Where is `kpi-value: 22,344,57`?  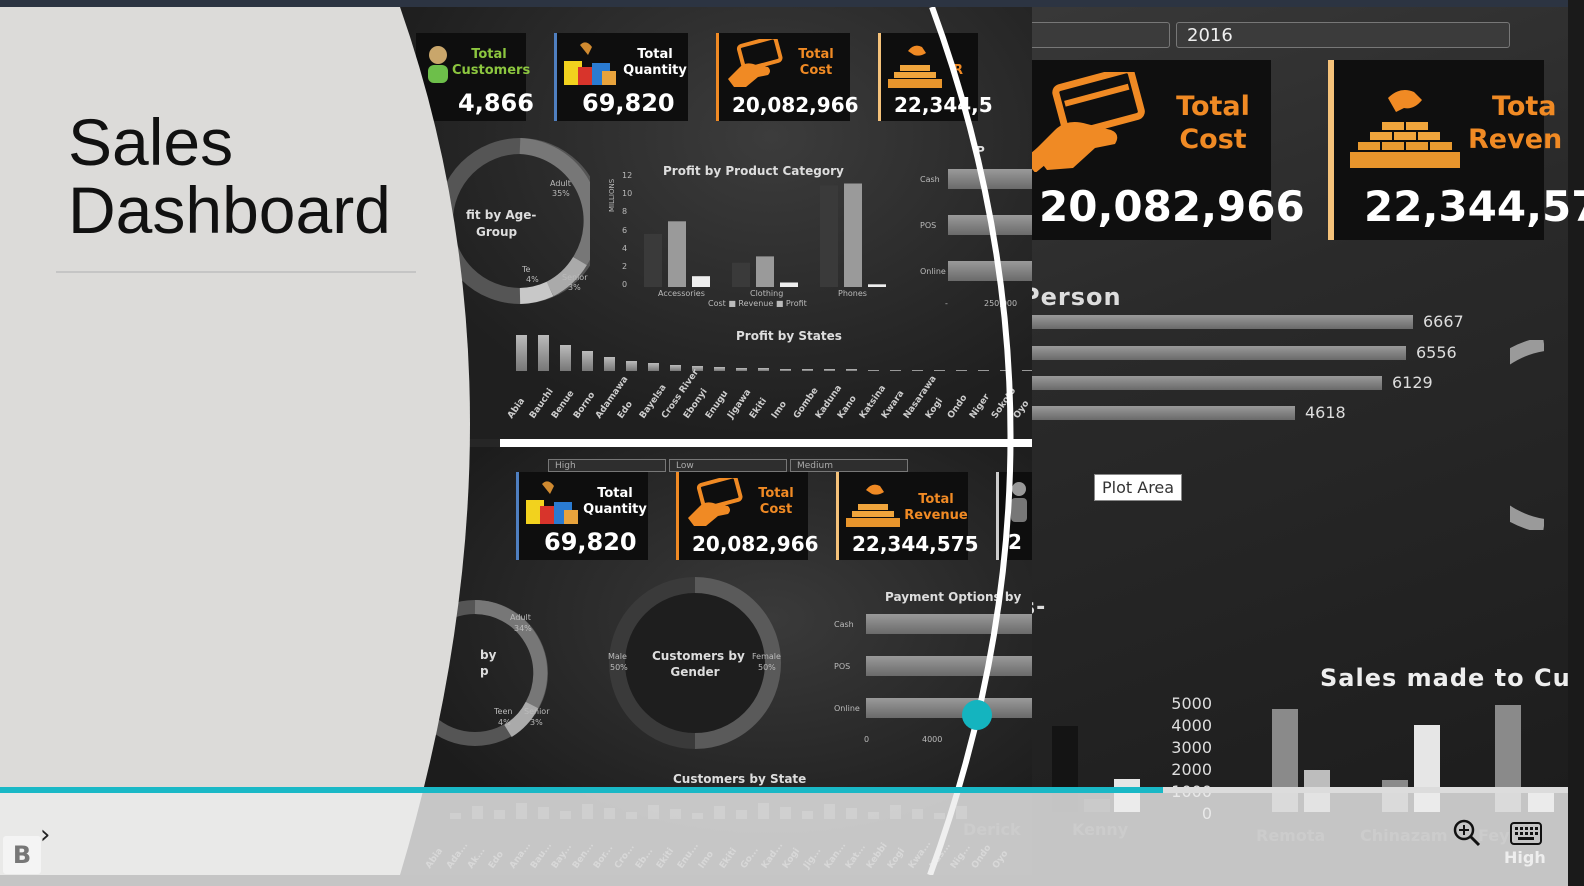
kpi-value: 22,344,57 is located at coordinates (1474, 206).